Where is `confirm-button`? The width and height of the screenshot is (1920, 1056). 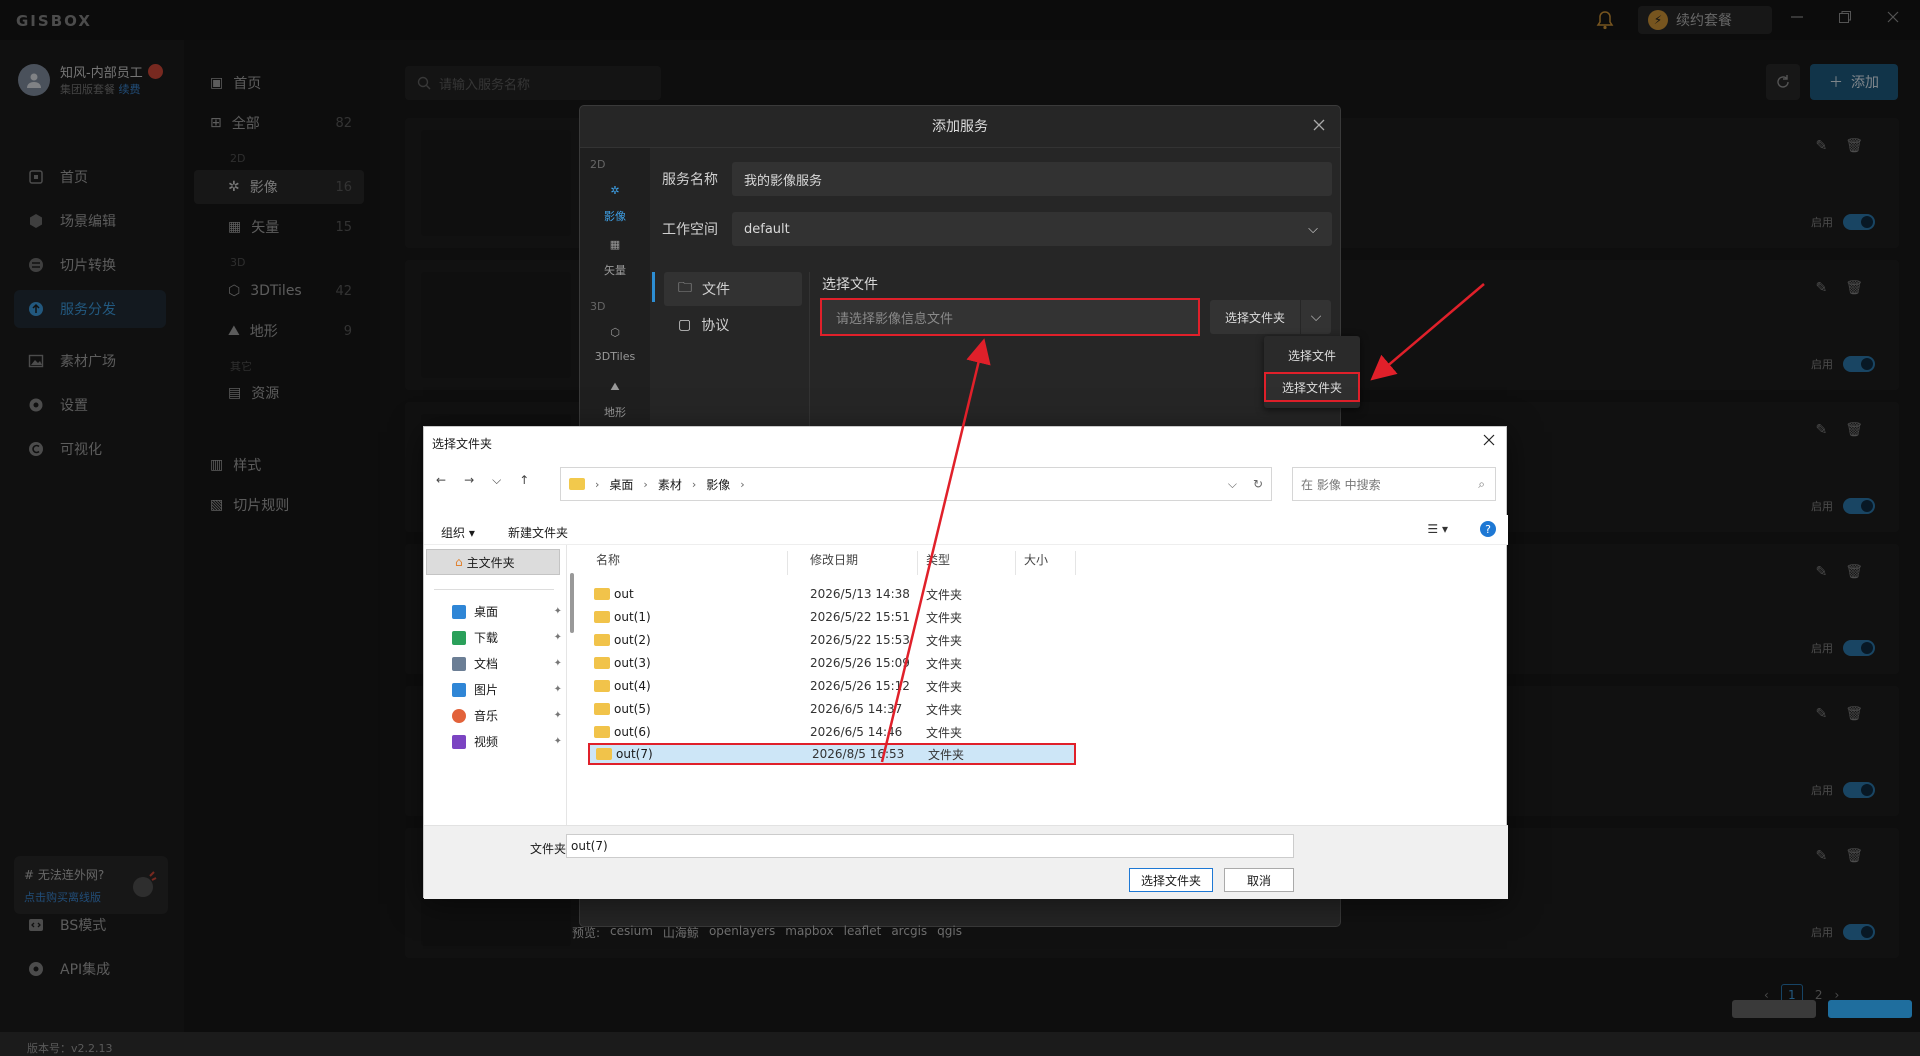 confirm-button is located at coordinates (1870, 1009).